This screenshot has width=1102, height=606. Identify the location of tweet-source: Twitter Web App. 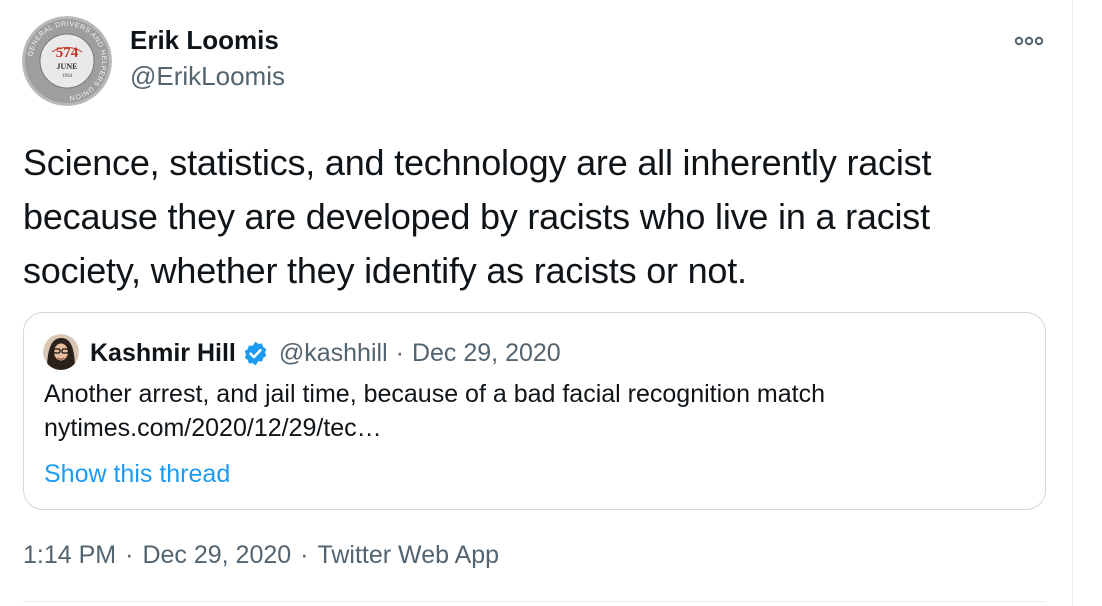
(408, 555).